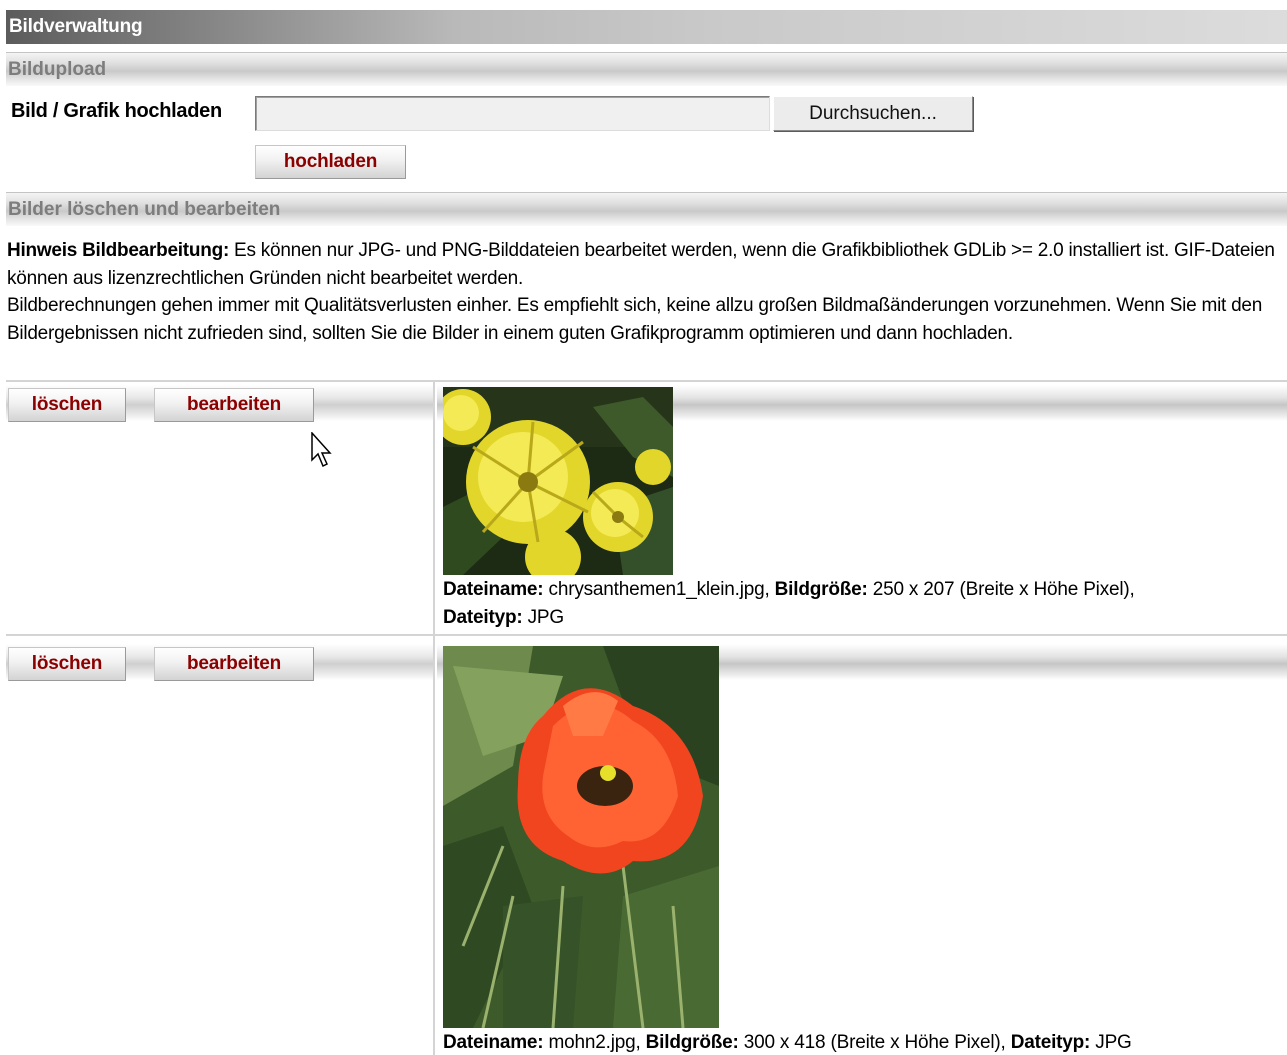  I want to click on upload-section-header: Bildupload, so click(646, 69).